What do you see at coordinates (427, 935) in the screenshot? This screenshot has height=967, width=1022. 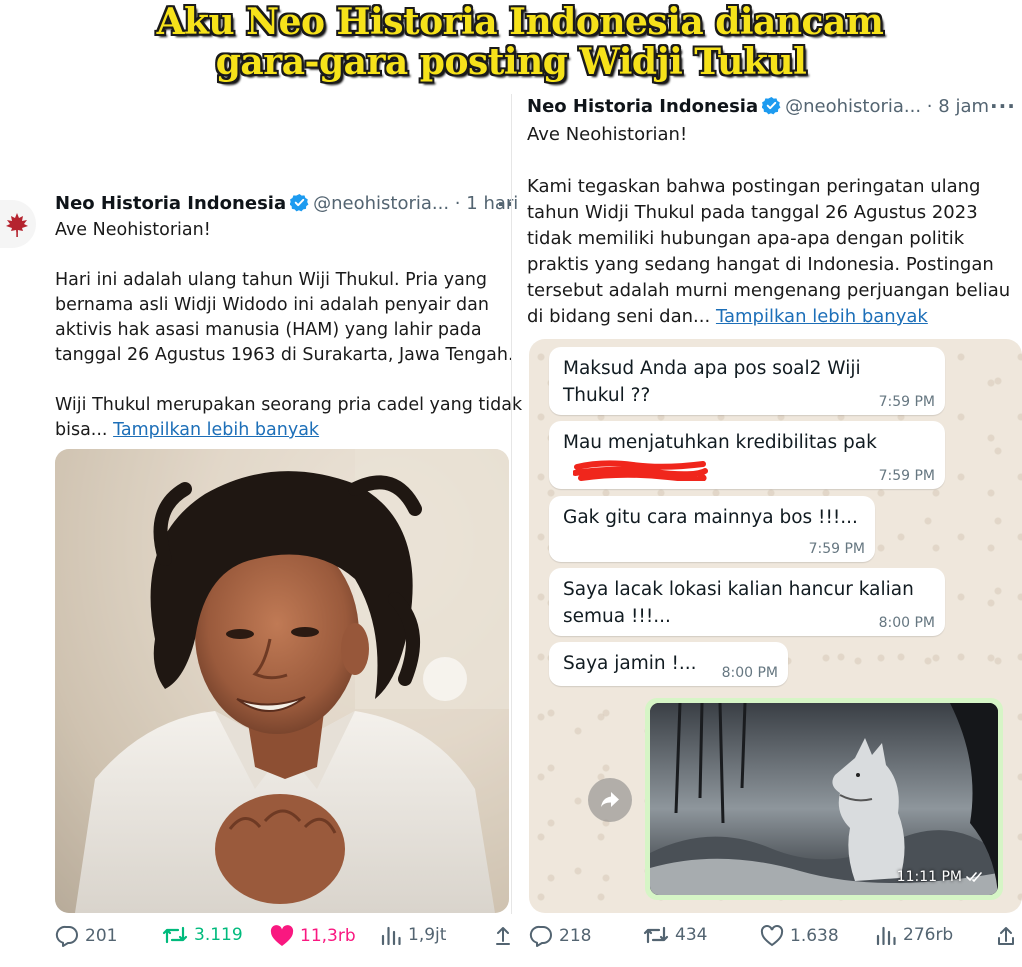 I see `view-count: 1,9jt` at bounding box center [427, 935].